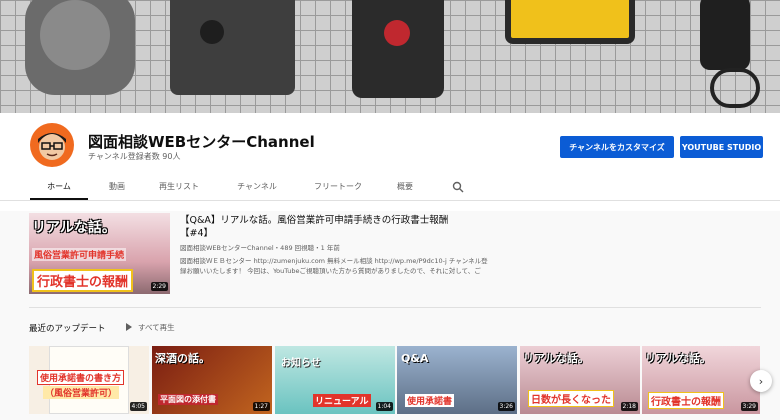  What do you see at coordinates (725, 35) in the screenshot?
I see `banner-device-flashlight` at bounding box center [725, 35].